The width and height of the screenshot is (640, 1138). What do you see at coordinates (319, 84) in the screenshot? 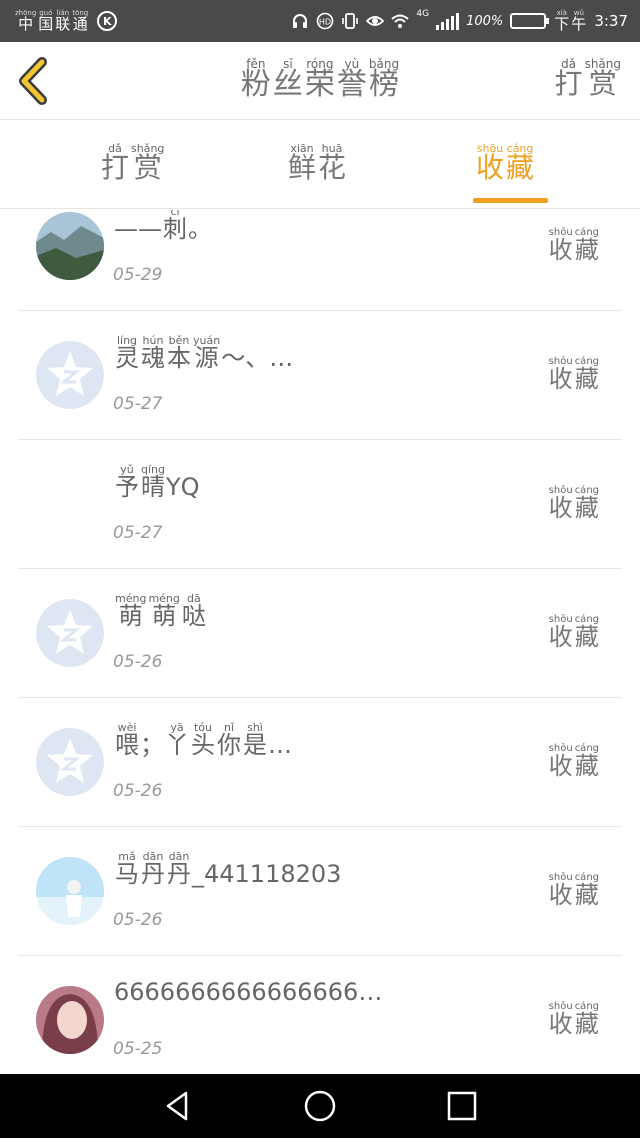
I see `hanzi: 荣` at bounding box center [319, 84].